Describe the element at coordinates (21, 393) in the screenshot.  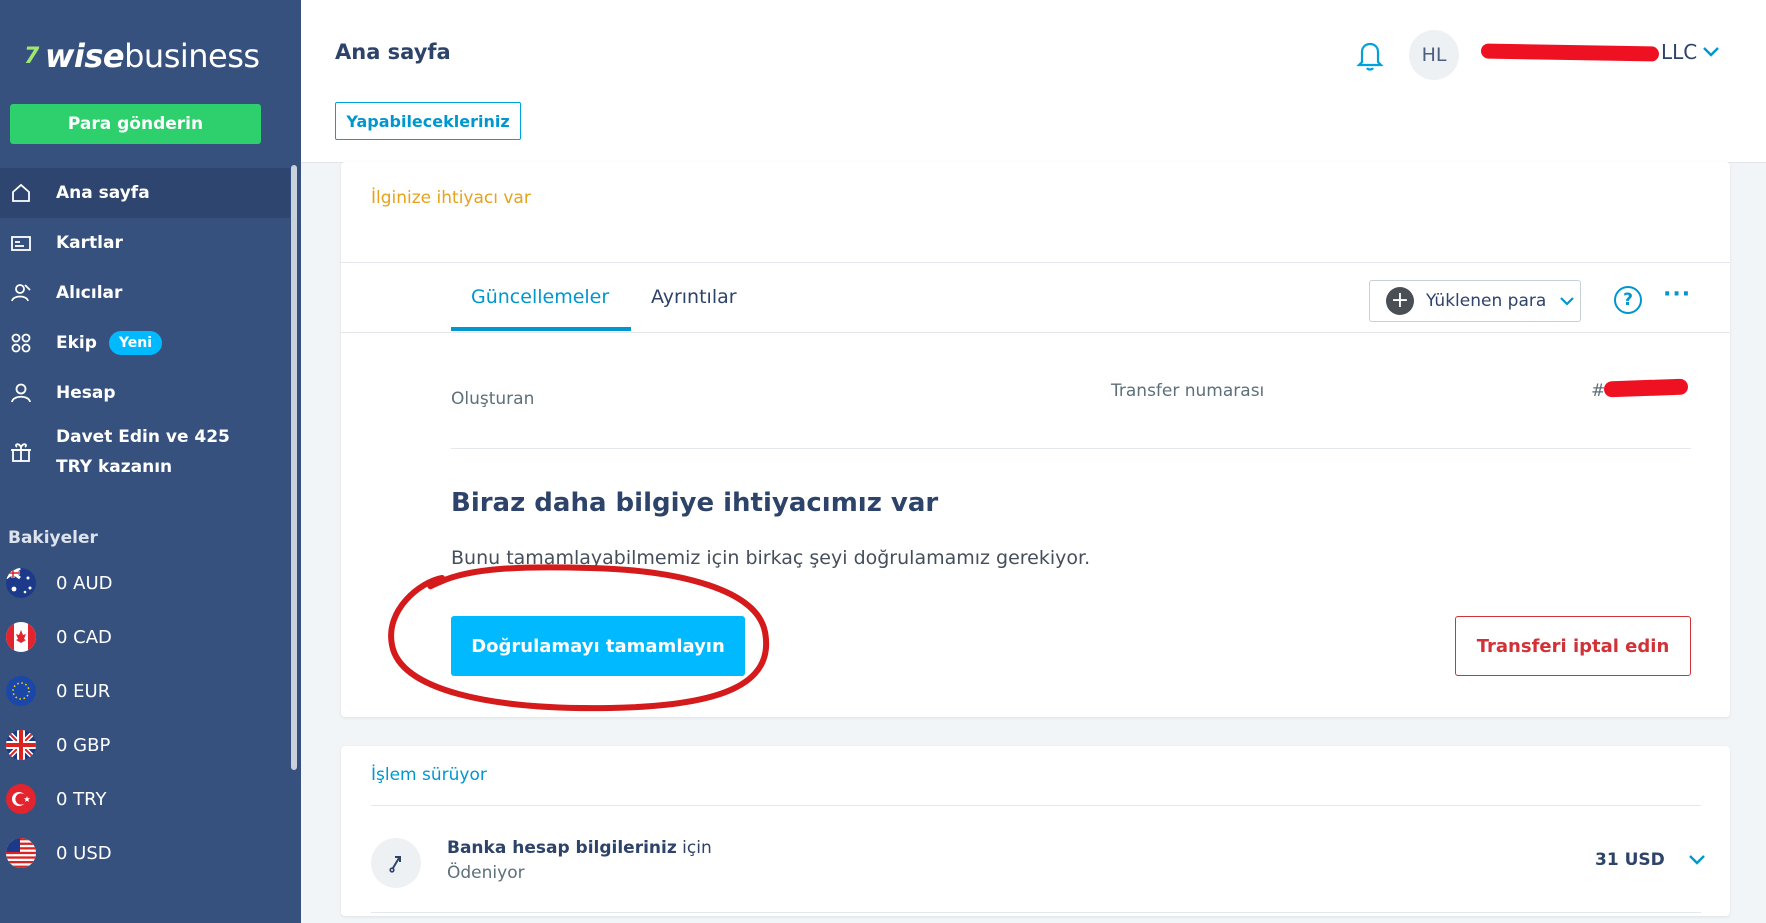
I see `account-icon` at that location.